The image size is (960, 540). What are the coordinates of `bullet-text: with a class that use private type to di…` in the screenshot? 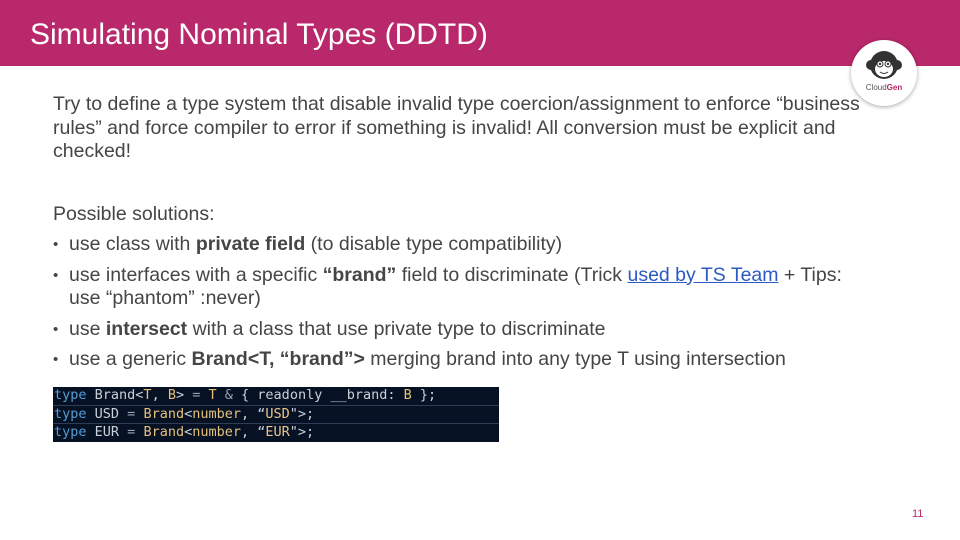 It's located at (396, 328).